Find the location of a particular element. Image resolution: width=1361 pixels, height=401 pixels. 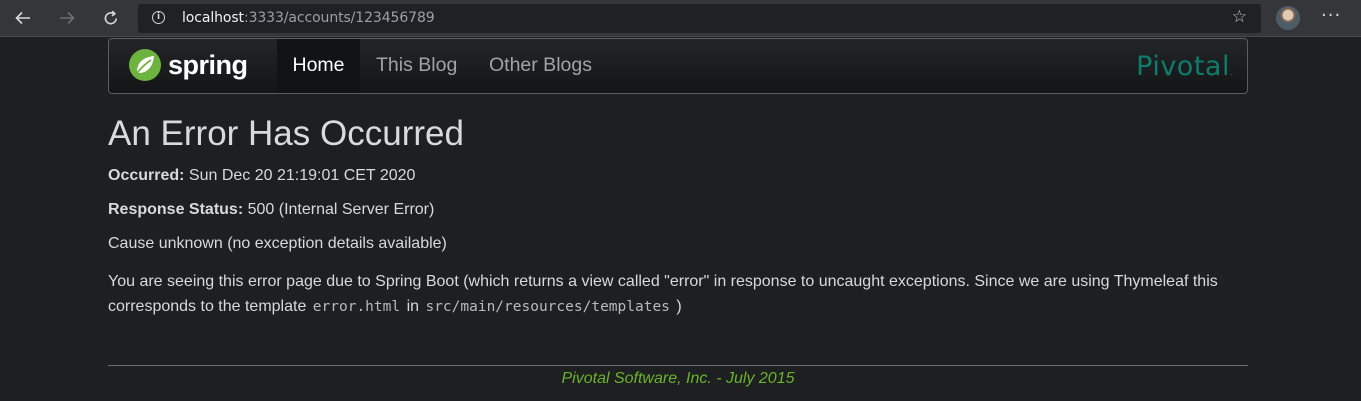

pivotal-logo: Pivotal. is located at coordinates (1184, 66).